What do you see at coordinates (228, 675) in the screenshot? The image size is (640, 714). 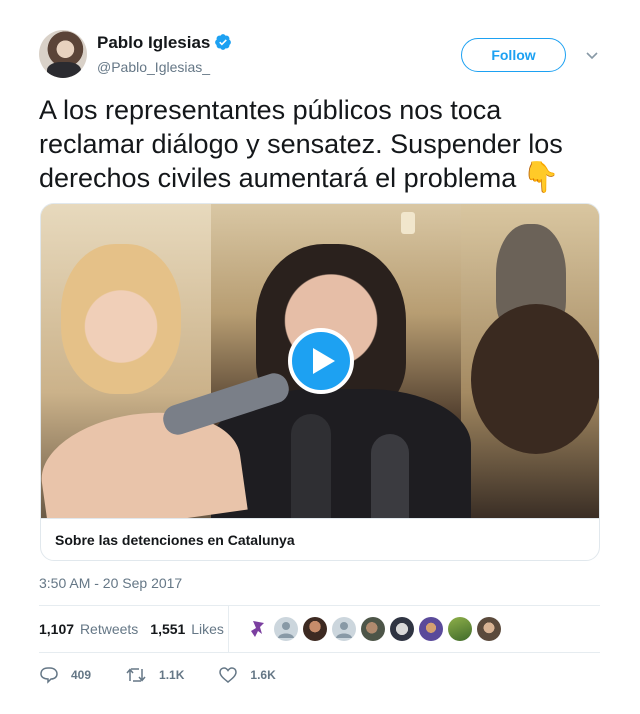 I see `heart-icon` at bounding box center [228, 675].